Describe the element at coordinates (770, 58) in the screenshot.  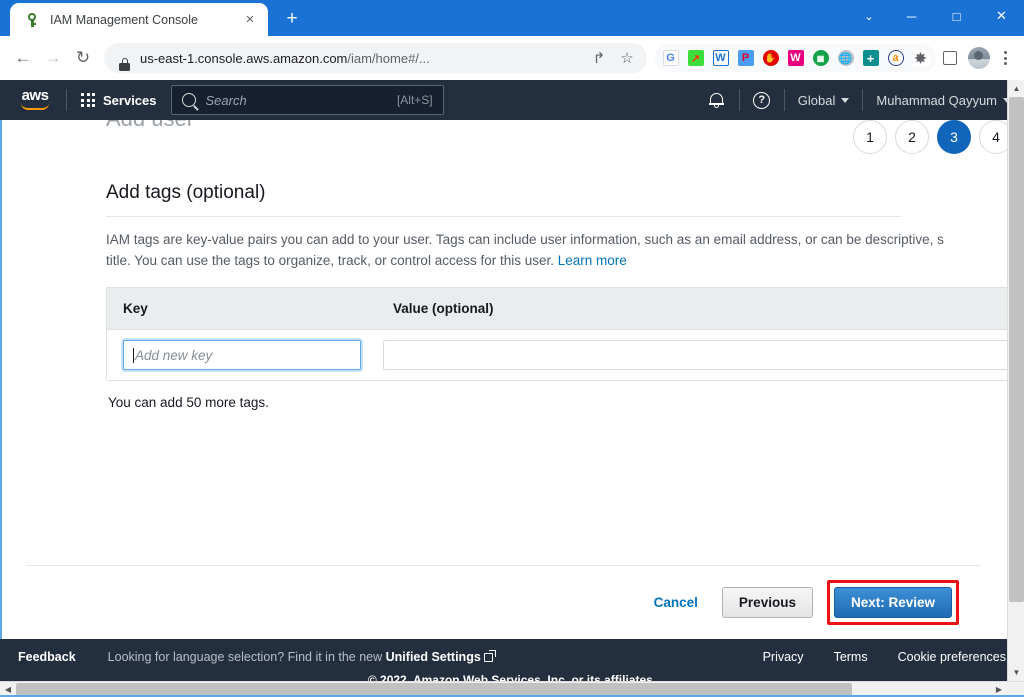
I see `adblock-extension: ✋` at that location.